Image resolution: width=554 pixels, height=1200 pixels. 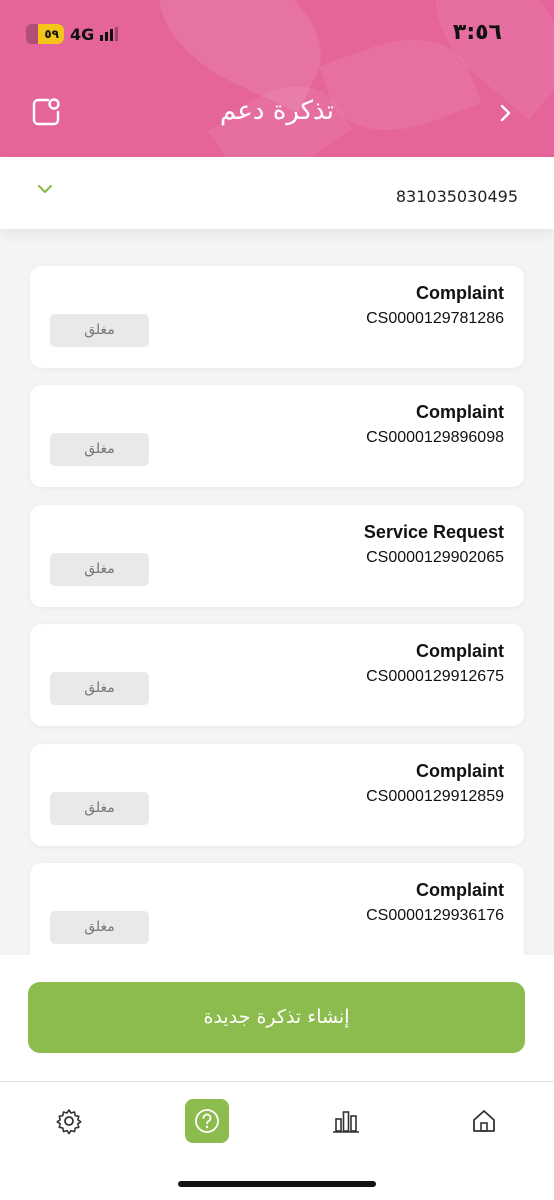 I want to click on tab-home, so click(x=484, y=1121).